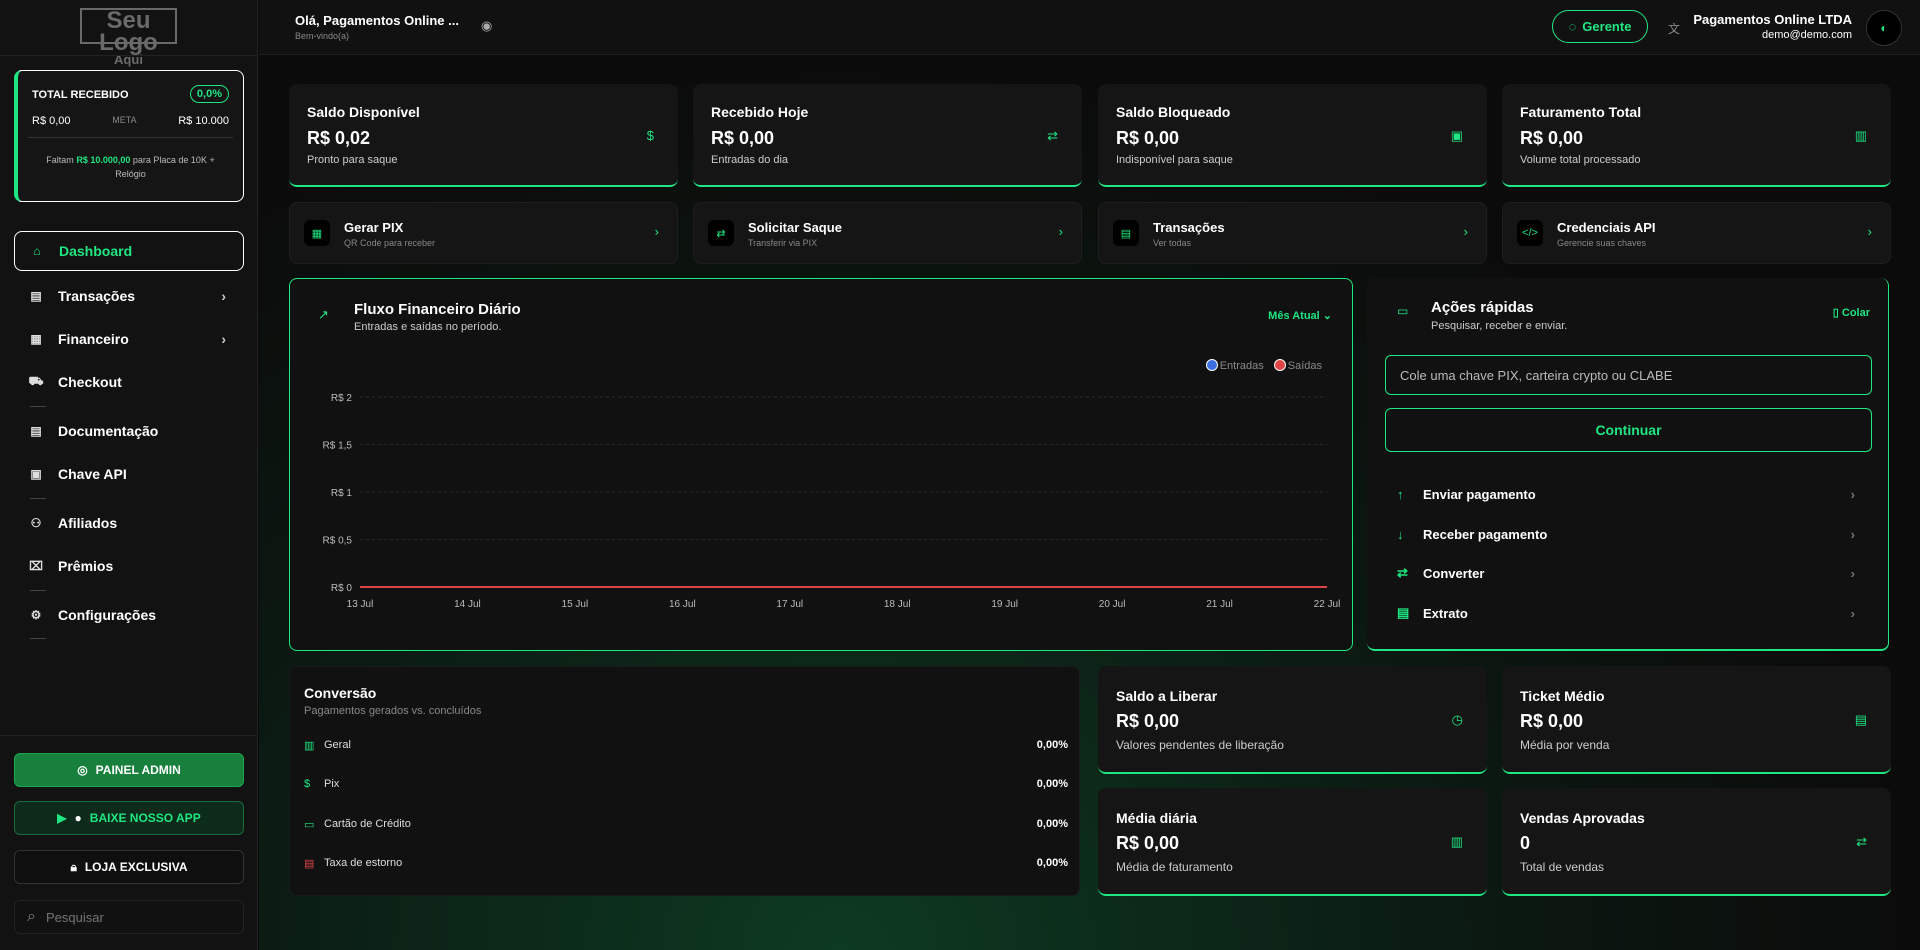 This screenshot has width=1920, height=950. Describe the element at coordinates (37, 251) in the screenshot. I see `home-icon: ⌂` at that location.